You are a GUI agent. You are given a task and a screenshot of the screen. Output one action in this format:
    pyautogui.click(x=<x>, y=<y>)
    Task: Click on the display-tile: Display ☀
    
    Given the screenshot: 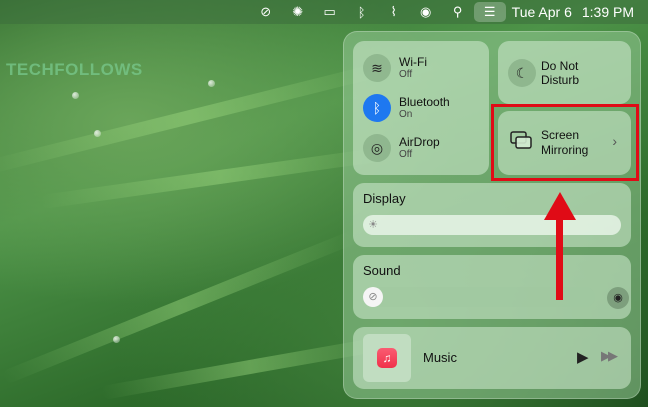 What is the action you would take?
    pyautogui.click(x=492, y=215)
    